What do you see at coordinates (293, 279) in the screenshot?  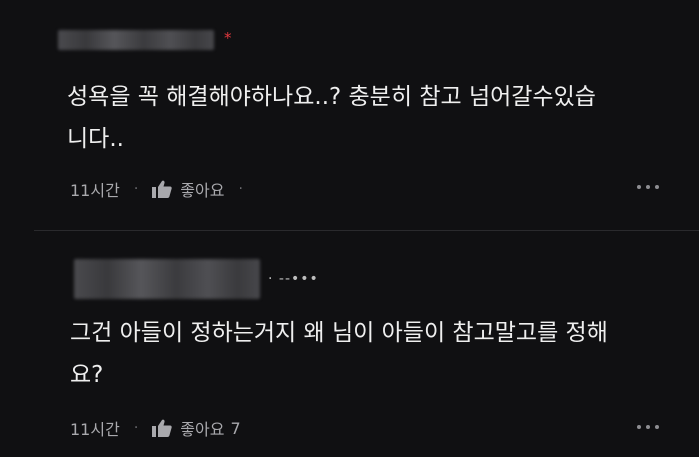 I see `author-extra-text: · --•••` at bounding box center [293, 279].